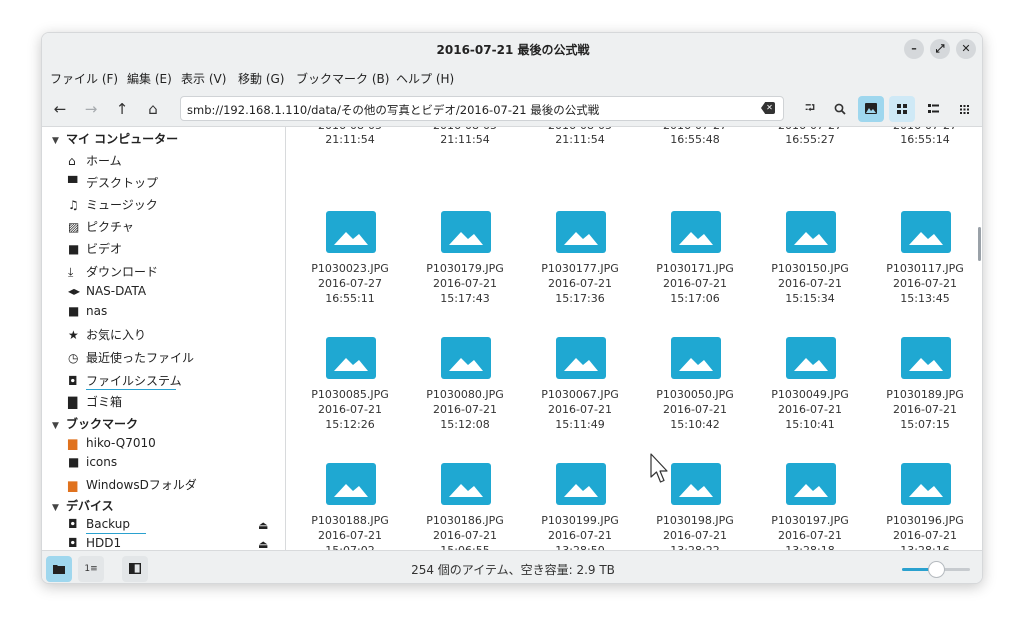 The image size is (1024, 633). I want to click on file-item: P1030177.JPG 2016-07-21 15:17:36, so click(580, 266).